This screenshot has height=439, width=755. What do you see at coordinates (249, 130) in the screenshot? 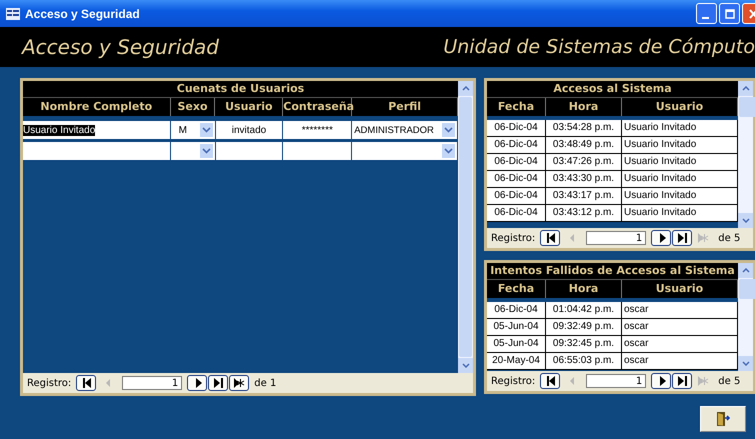
I see `table-cell: invitado` at bounding box center [249, 130].